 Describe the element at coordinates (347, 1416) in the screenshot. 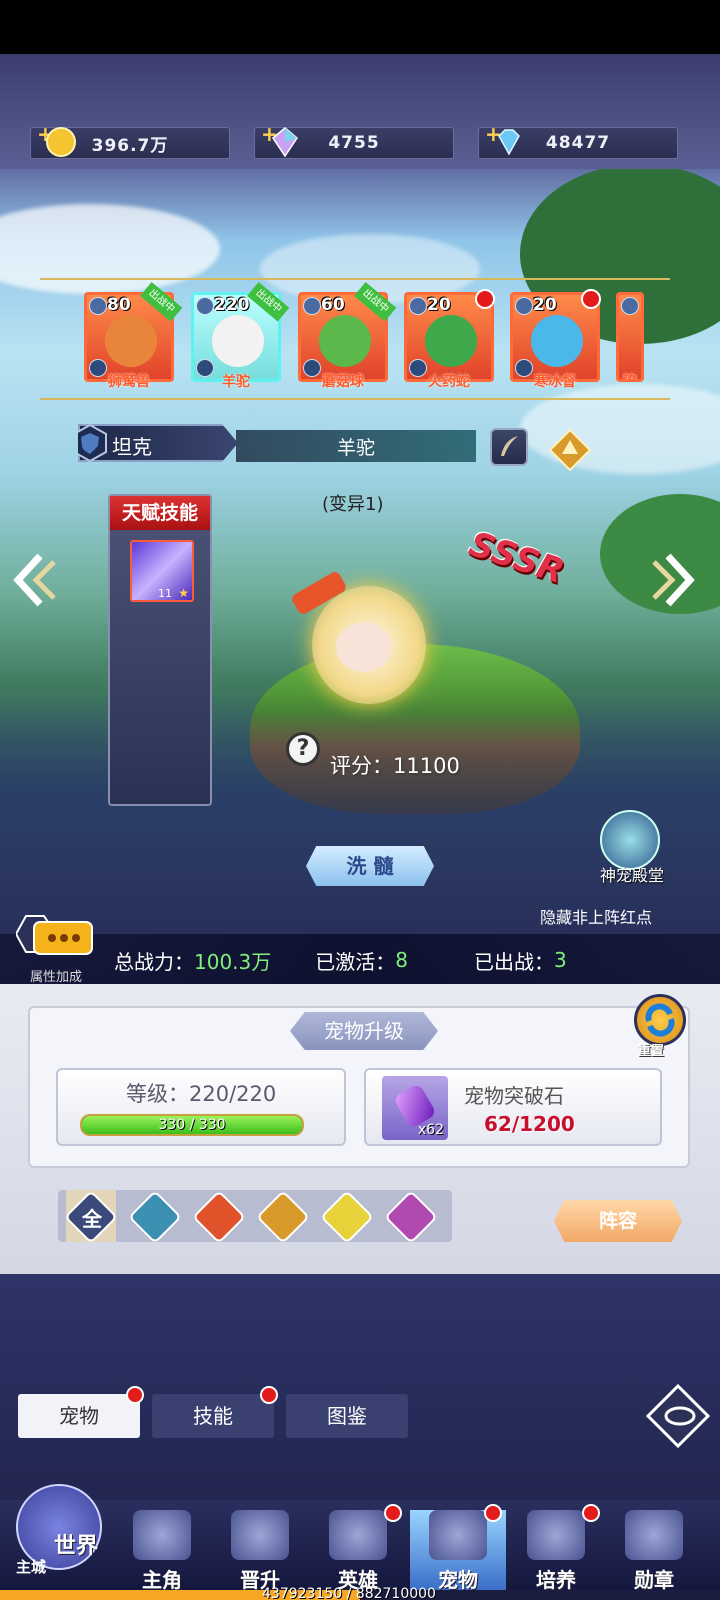

I see `tab-codex: 图鉴` at that location.